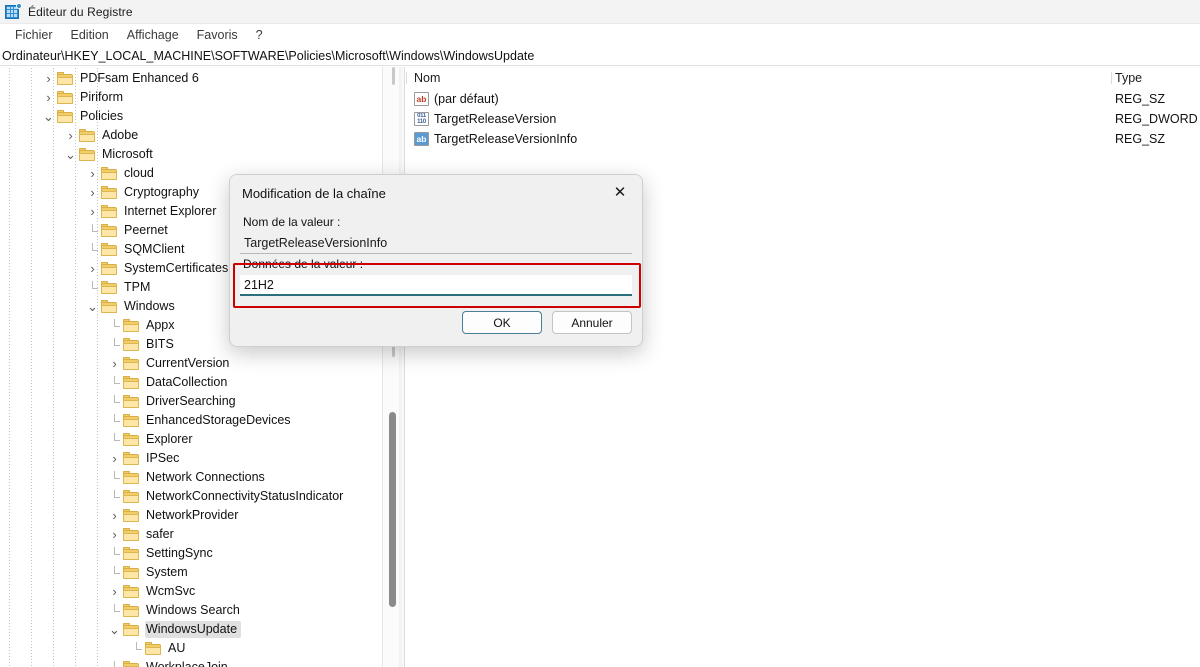 This screenshot has height=667, width=1200. Describe the element at coordinates (191, 477) in the screenshot. I see `tree-item: Network Connections` at that location.